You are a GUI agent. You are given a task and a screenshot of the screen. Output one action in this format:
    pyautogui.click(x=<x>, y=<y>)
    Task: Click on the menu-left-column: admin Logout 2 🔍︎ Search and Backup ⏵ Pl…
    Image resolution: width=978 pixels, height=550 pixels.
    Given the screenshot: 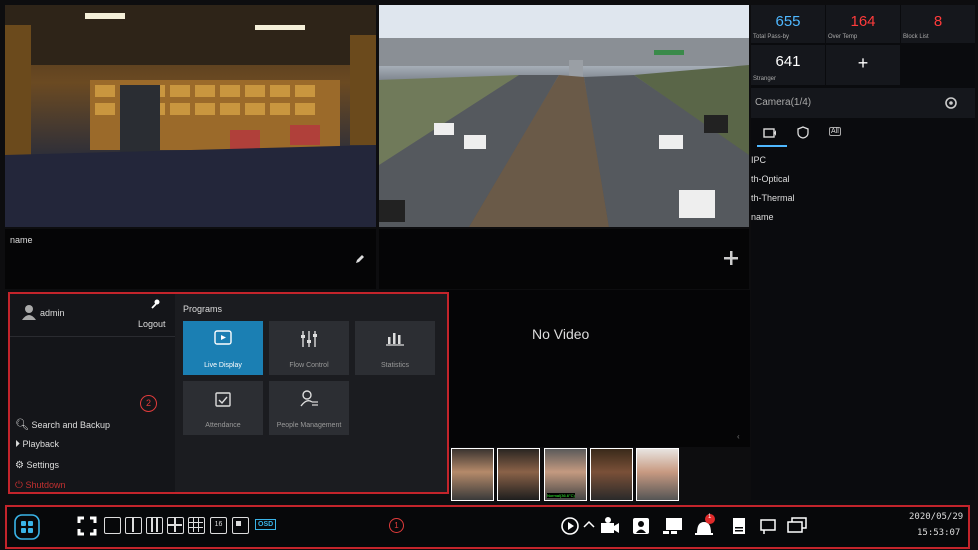 What is the action you would take?
    pyautogui.click(x=92, y=393)
    